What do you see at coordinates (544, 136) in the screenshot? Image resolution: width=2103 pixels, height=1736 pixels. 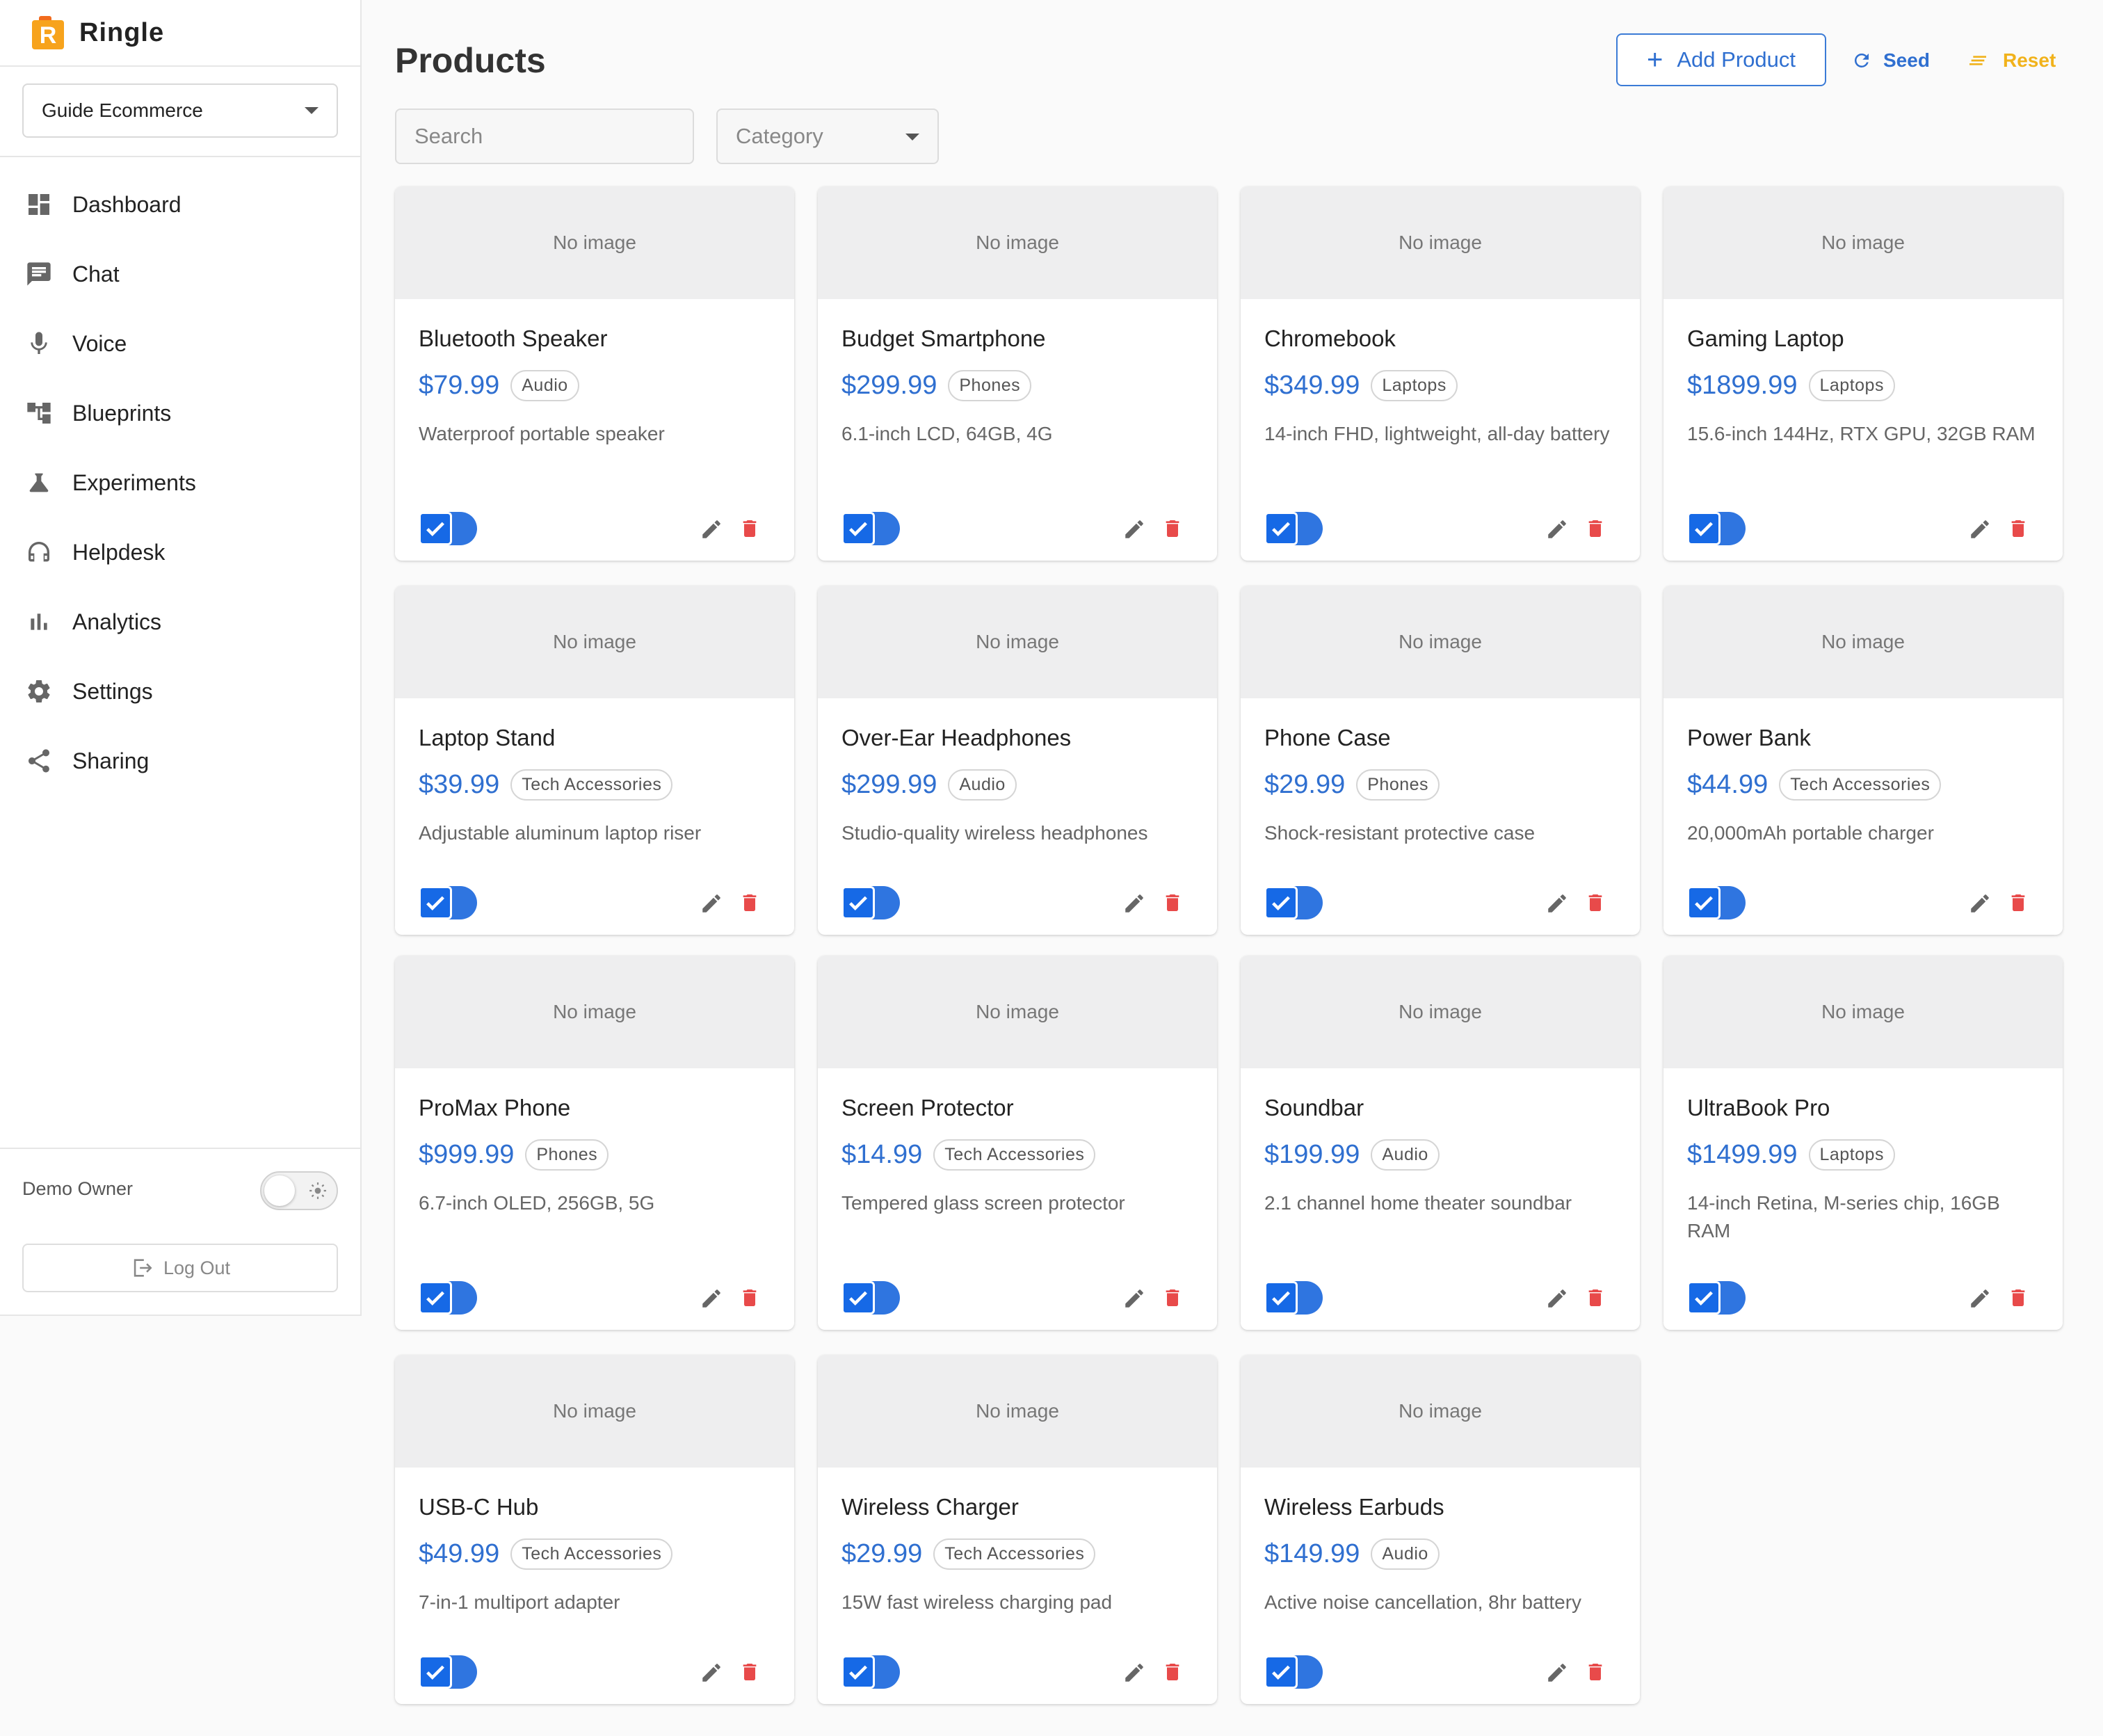 I see `search-input` at bounding box center [544, 136].